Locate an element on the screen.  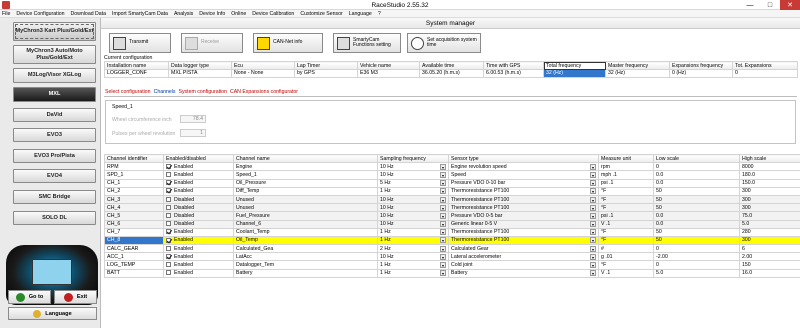
smartycam-button: SmartyCam Functions setting is located at coordinates (367, 43).